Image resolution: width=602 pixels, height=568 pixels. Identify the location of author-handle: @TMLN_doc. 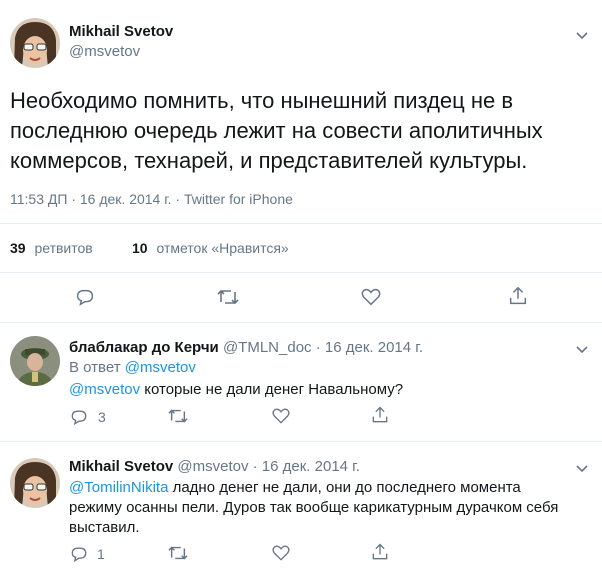
(267, 347).